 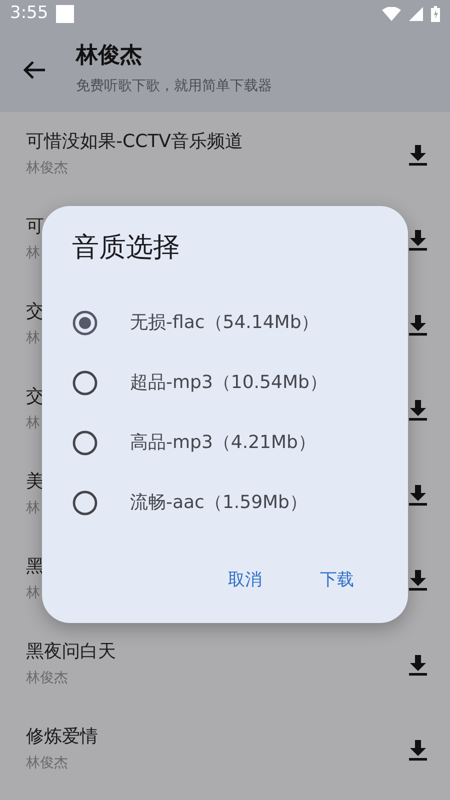 I want to click on song-title: 可惜没如果-CCTV音乐频道, so click(x=134, y=142).